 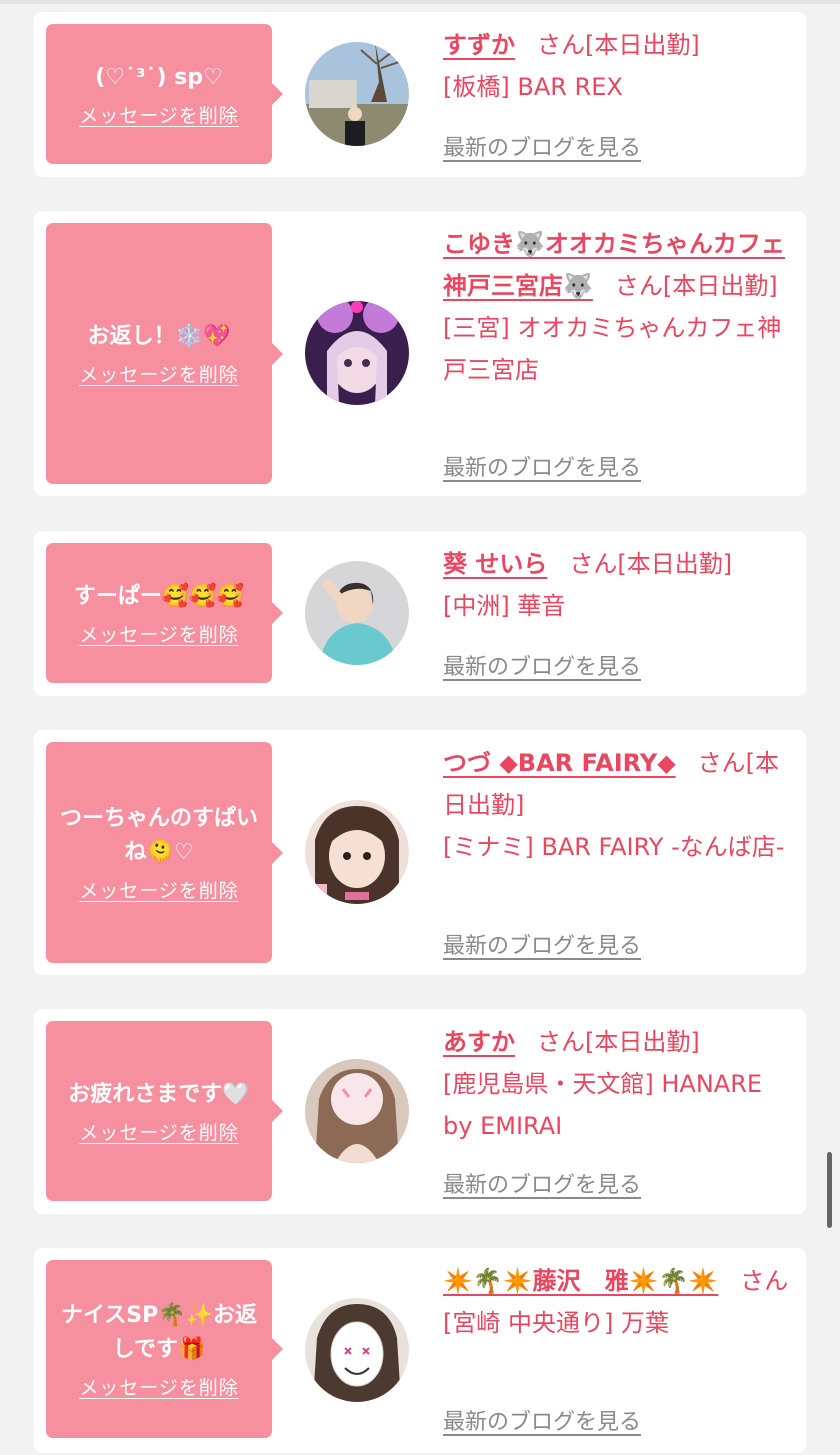 I want to click on message-bubble: お疲れさまです🤍 メッセージを削除, so click(x=164, y=1111).